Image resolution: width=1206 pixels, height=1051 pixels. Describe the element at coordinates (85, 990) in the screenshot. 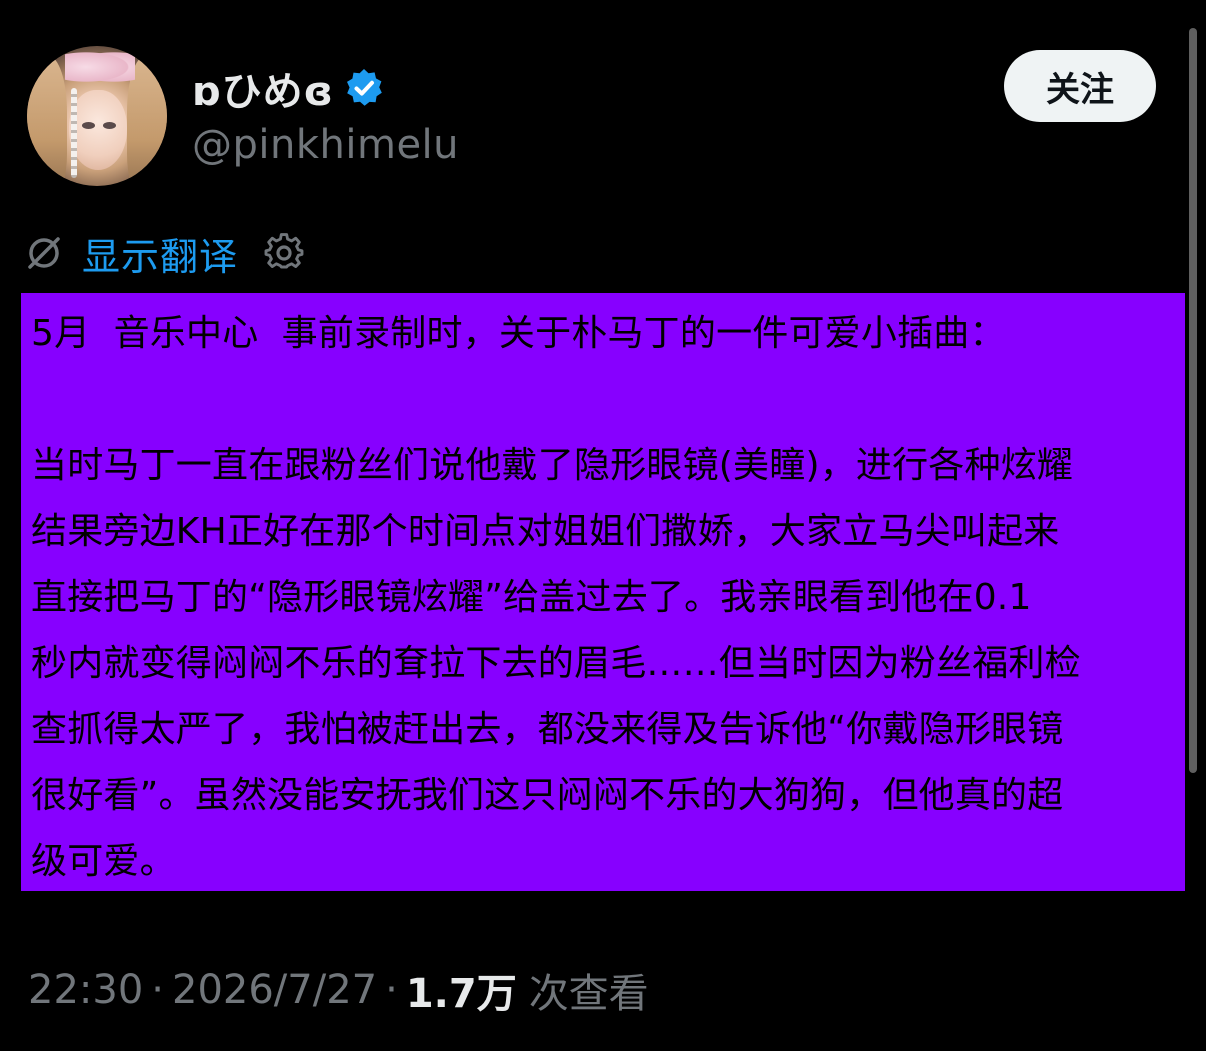

I see `tweet-time: 22:30` at that location.